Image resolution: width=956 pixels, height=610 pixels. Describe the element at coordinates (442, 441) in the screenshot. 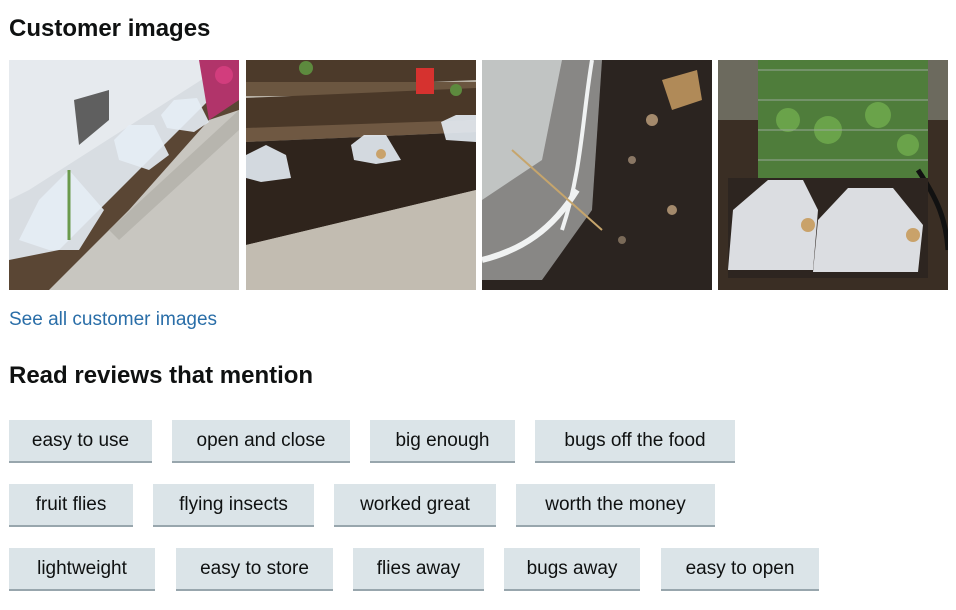

I see `mention-chip-big-enough: big enough` at that location.